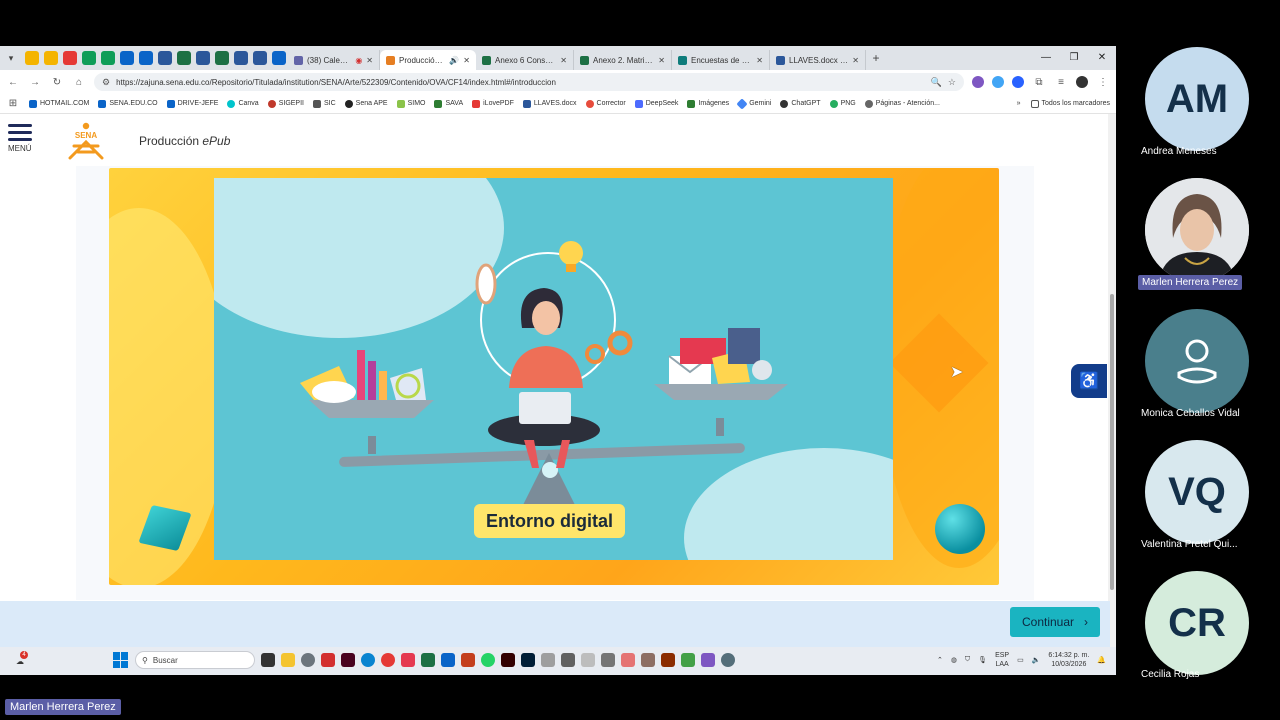 The height and width of the screenshot is (720, 1280). I want to click on forward-icon: →, so click(35, 82).